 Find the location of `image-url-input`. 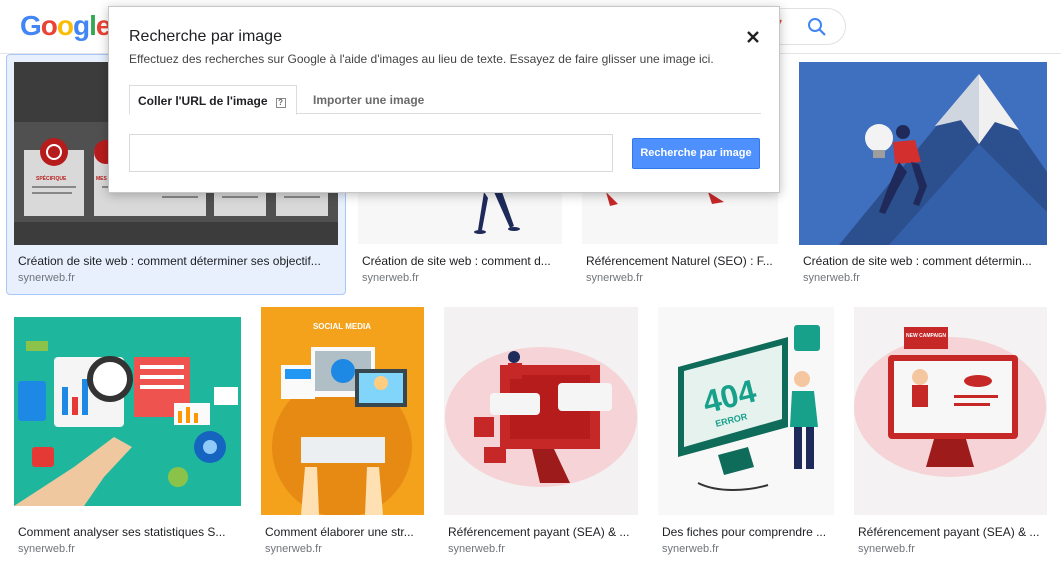

image-url-input is located at coordinates (371, 153).